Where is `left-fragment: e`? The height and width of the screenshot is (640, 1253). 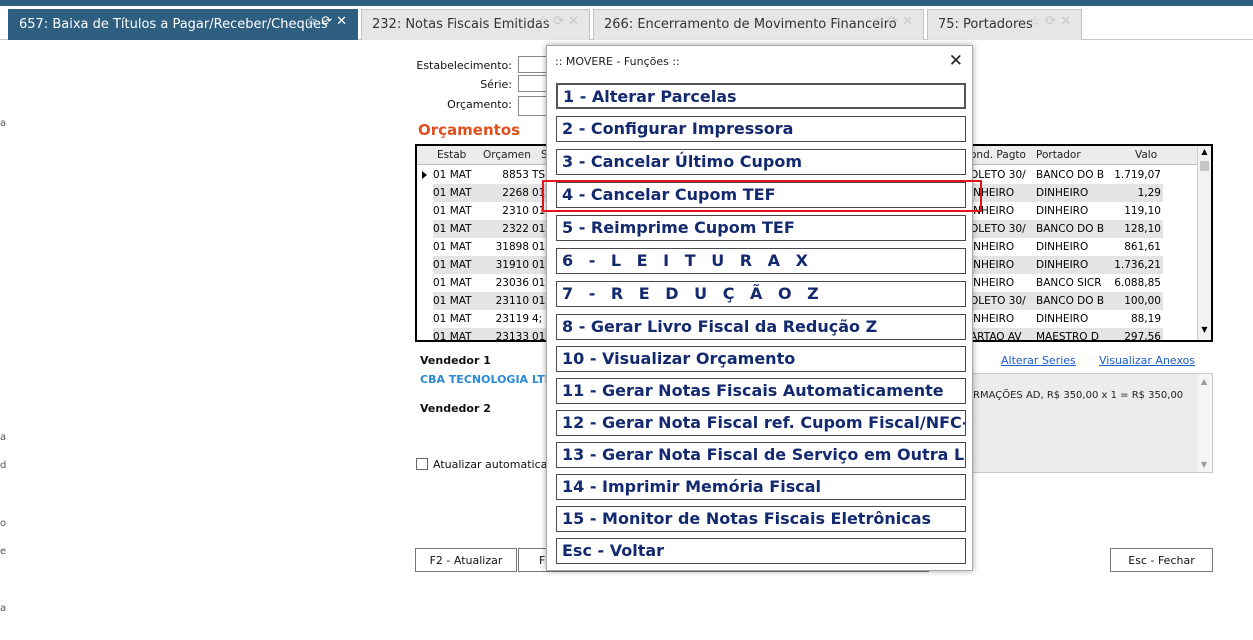 left-fragment: e is located at coordinates (3, 551).